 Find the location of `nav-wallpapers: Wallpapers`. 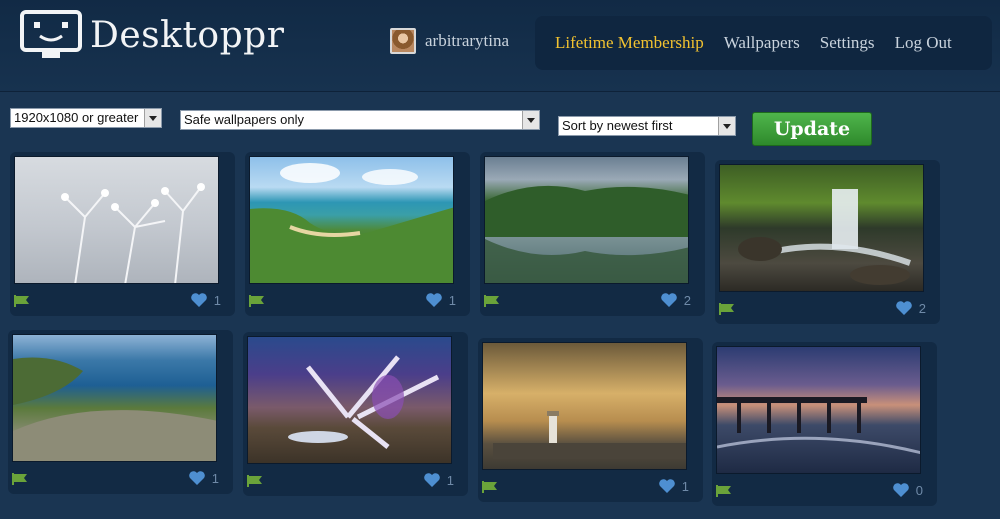

nav-wallpapers: Wallpapers is located at coordinates (762, 43).